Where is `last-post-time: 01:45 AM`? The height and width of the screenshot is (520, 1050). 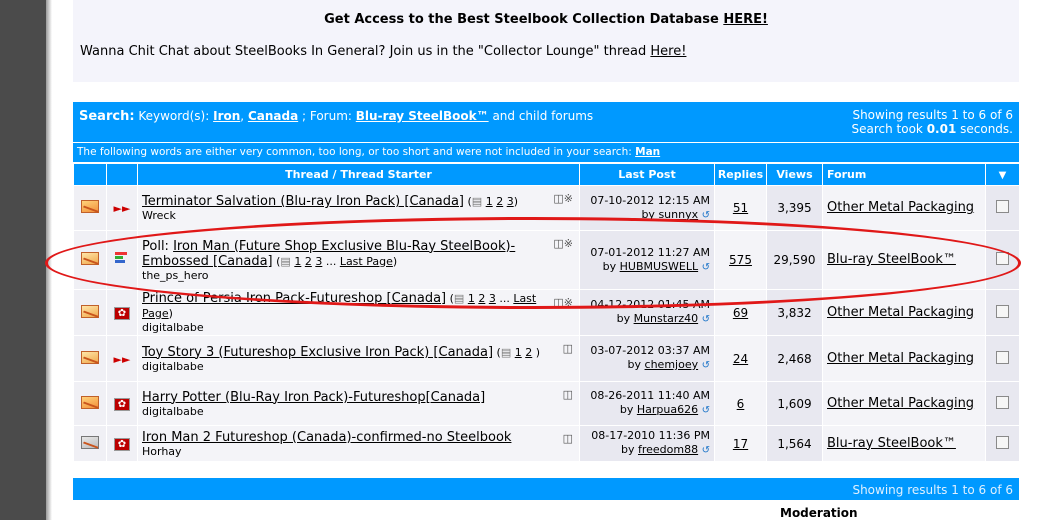
last-post-time: 01:45 AM is located at coordinates (683, 304).